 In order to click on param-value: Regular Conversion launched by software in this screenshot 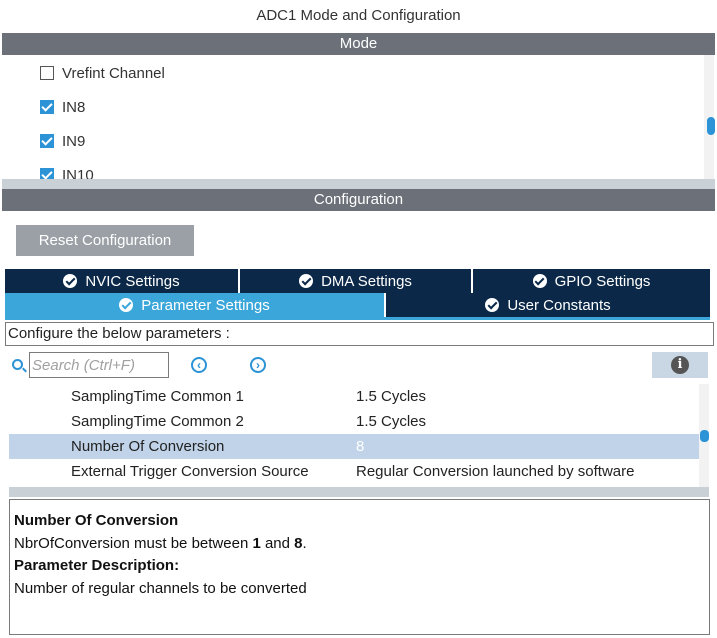, I will do `click(495, 471)`.